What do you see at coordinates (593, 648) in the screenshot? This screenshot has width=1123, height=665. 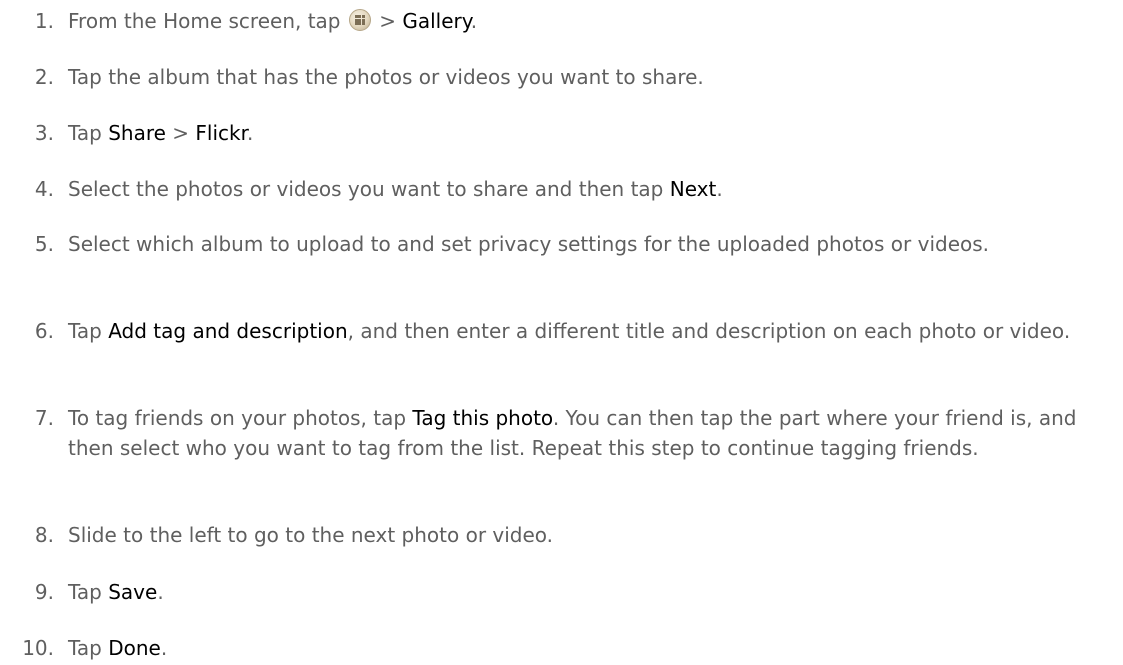 I see `step-text: Tap Done.` at bounding box center [593, 648].